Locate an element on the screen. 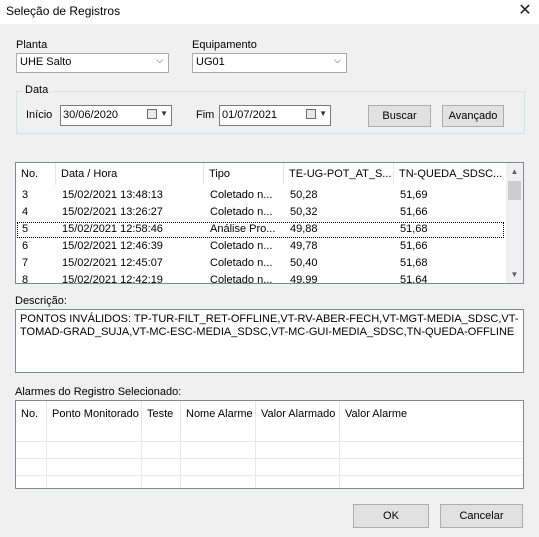 Image resolution: width=539 pixels, height=537 pixels. cell-datetime: 15/02/2021 12:42:19 is located at coordinates (112, 279).